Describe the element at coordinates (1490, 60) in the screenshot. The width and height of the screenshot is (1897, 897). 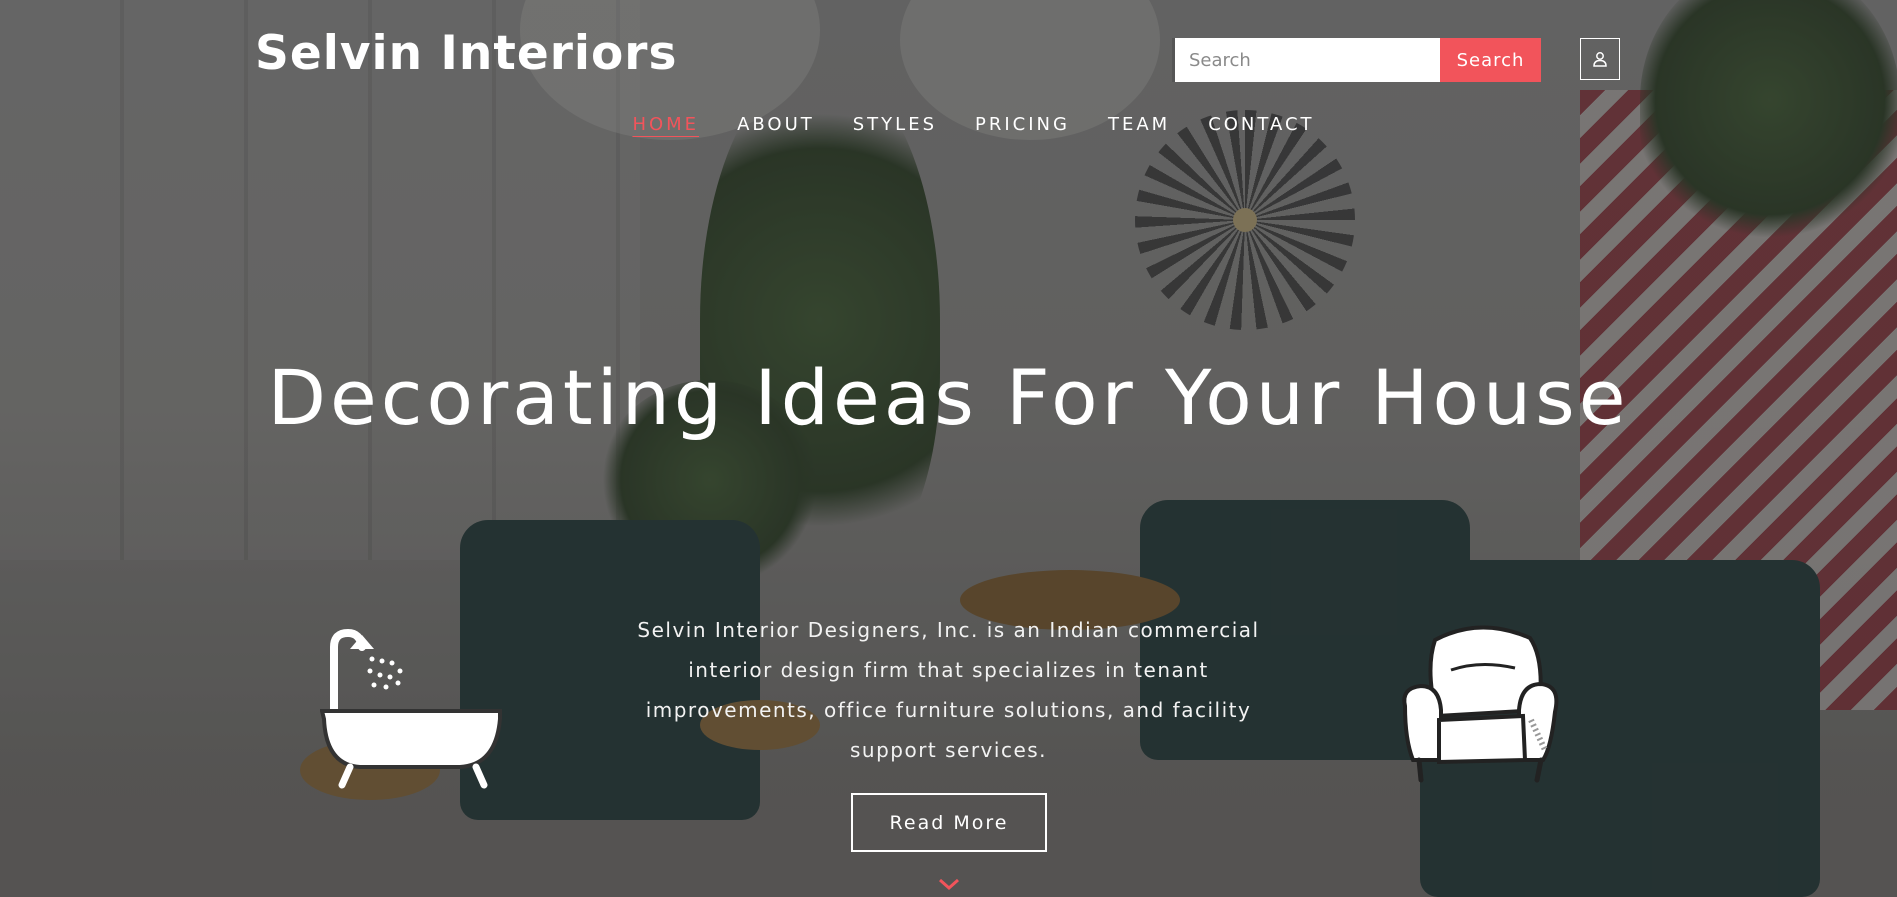
I see `search-button: Search` at that location.